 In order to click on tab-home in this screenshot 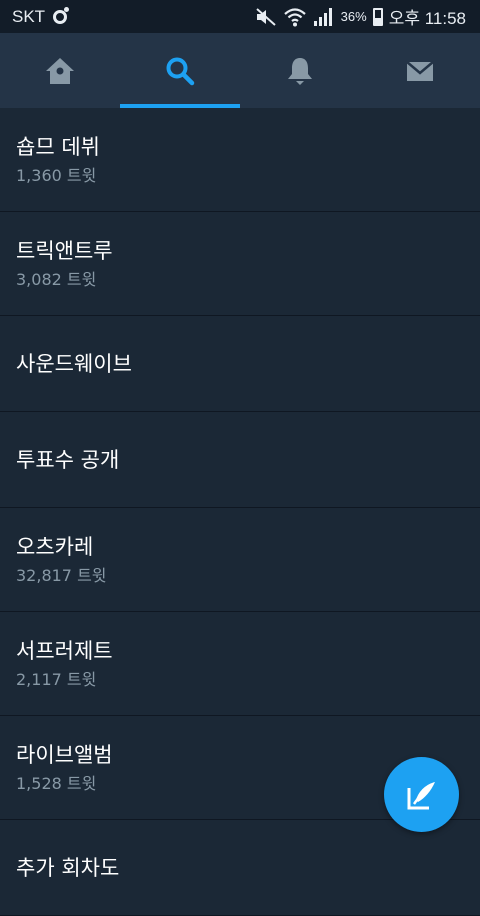, I will do `click(60, 70)`.